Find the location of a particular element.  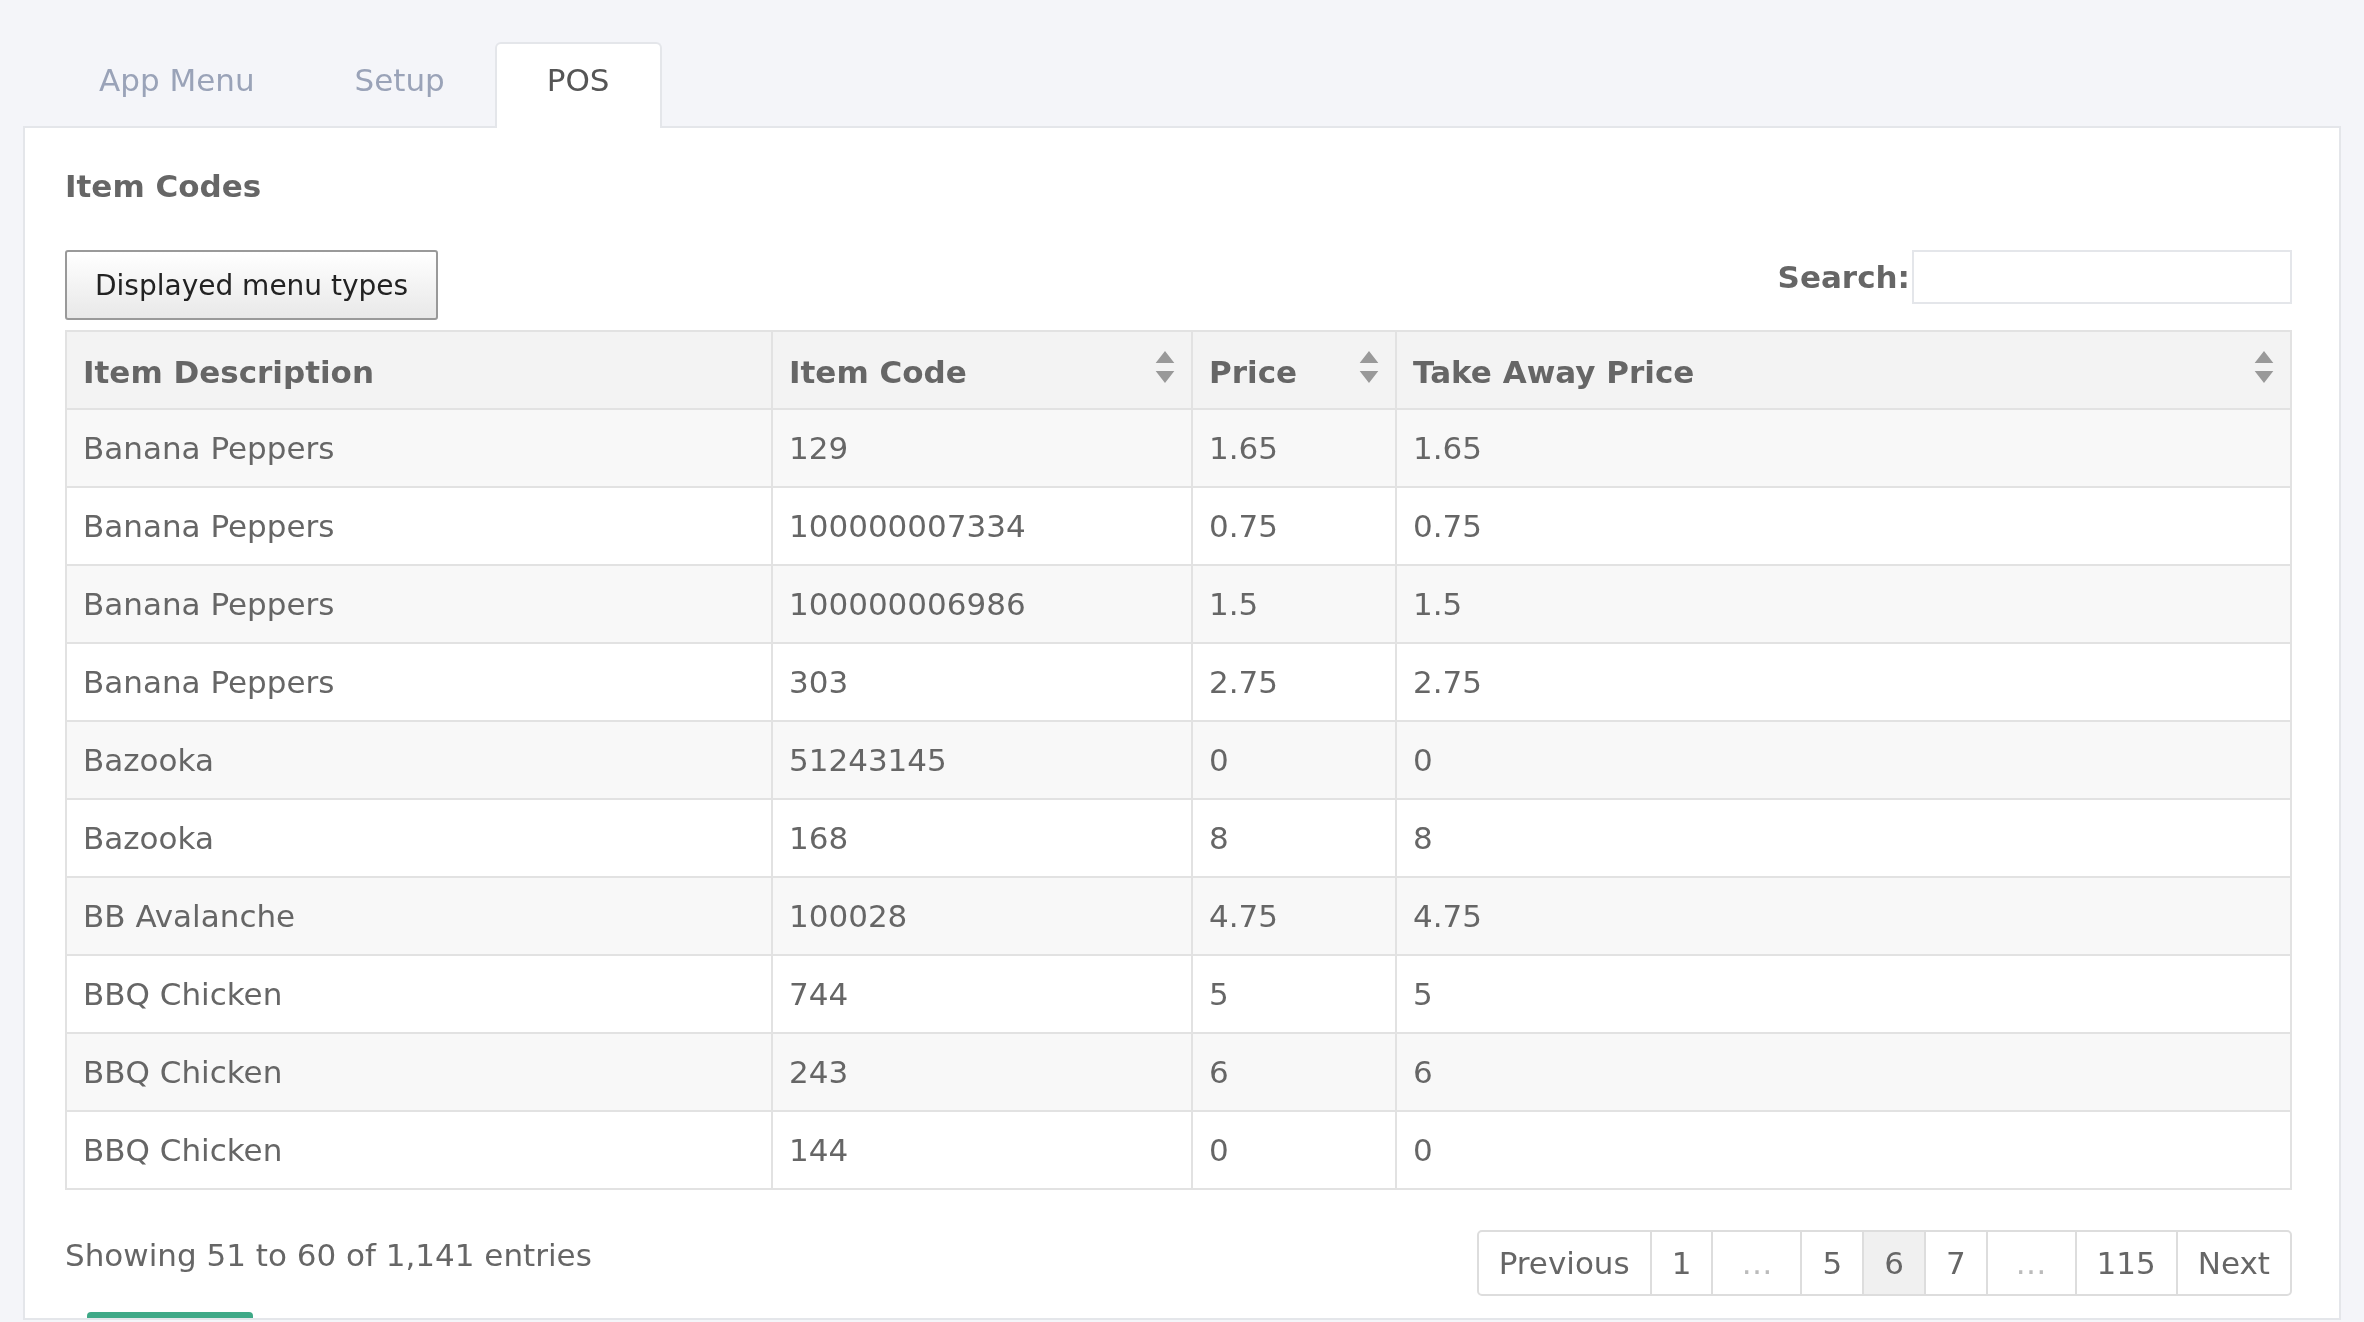

table-cell: 51243145 is located at coordinates (982, 760).